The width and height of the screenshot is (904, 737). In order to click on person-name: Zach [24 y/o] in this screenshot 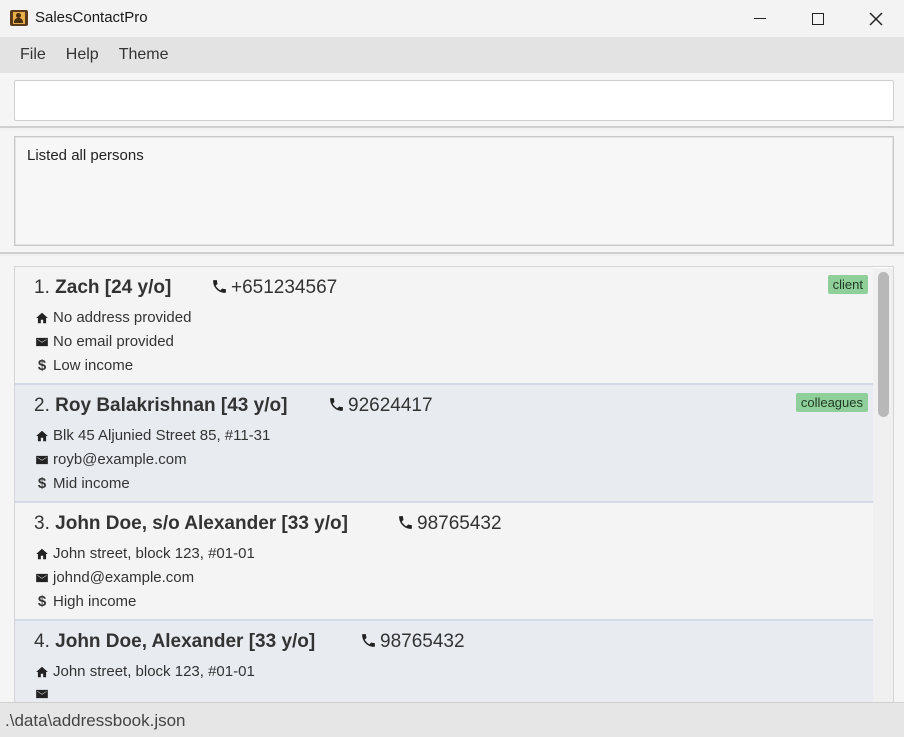, I will do `click(113, 287)`.